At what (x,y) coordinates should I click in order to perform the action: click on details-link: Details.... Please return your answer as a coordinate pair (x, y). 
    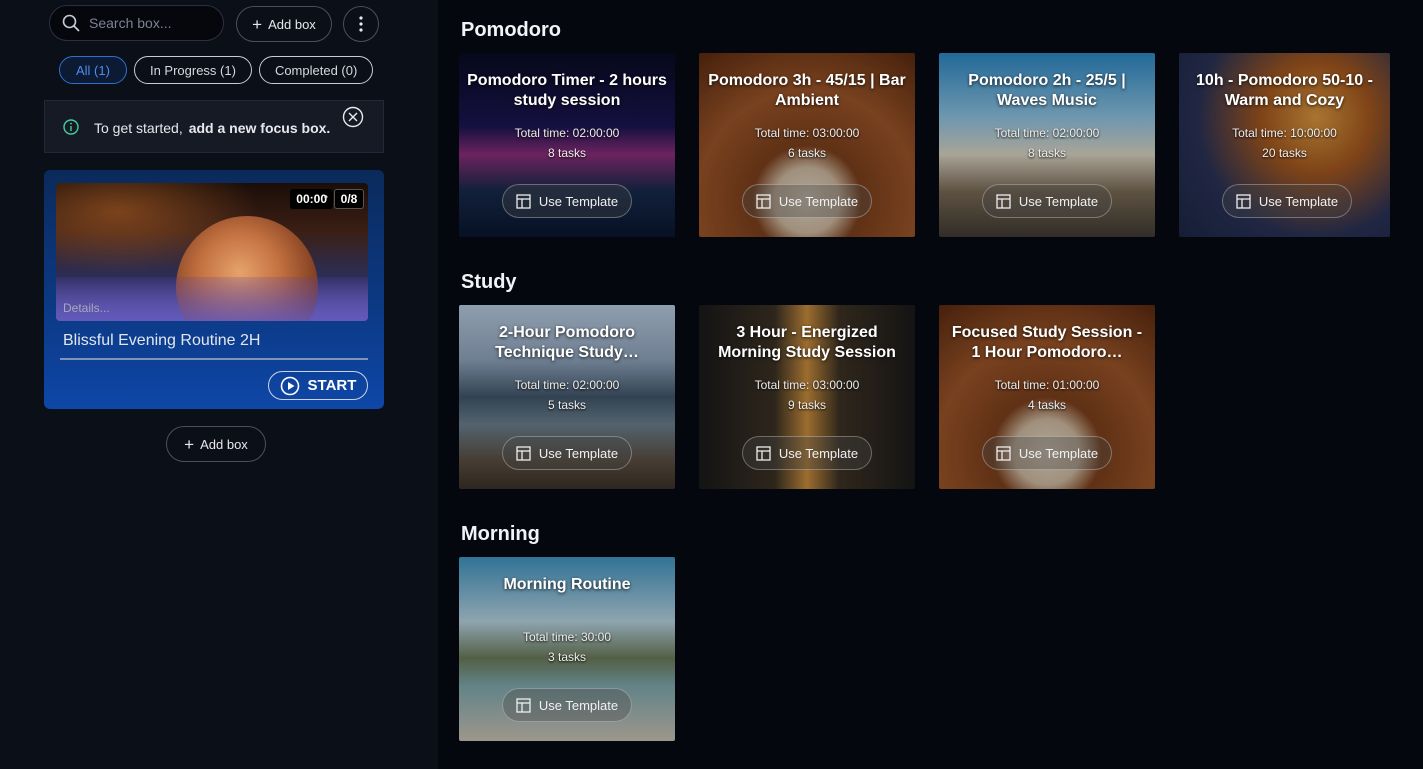
    Looking at the image, I should click on (86, 308).